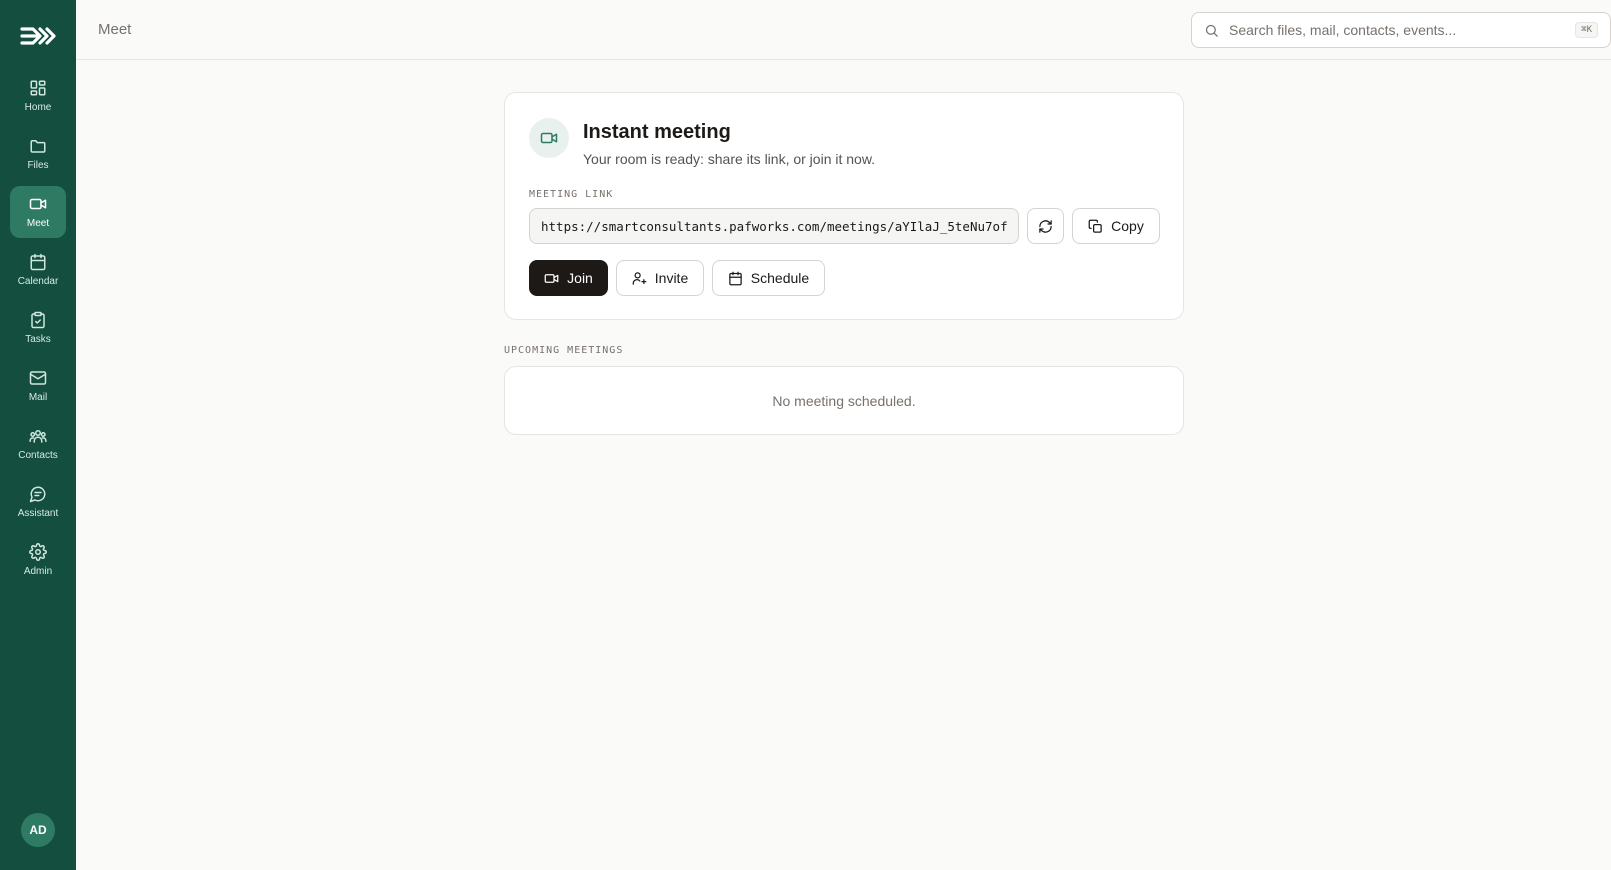 The height and width of the screenshot is (870, 1611). I want to click on join-button: Join, so click(568, 278).